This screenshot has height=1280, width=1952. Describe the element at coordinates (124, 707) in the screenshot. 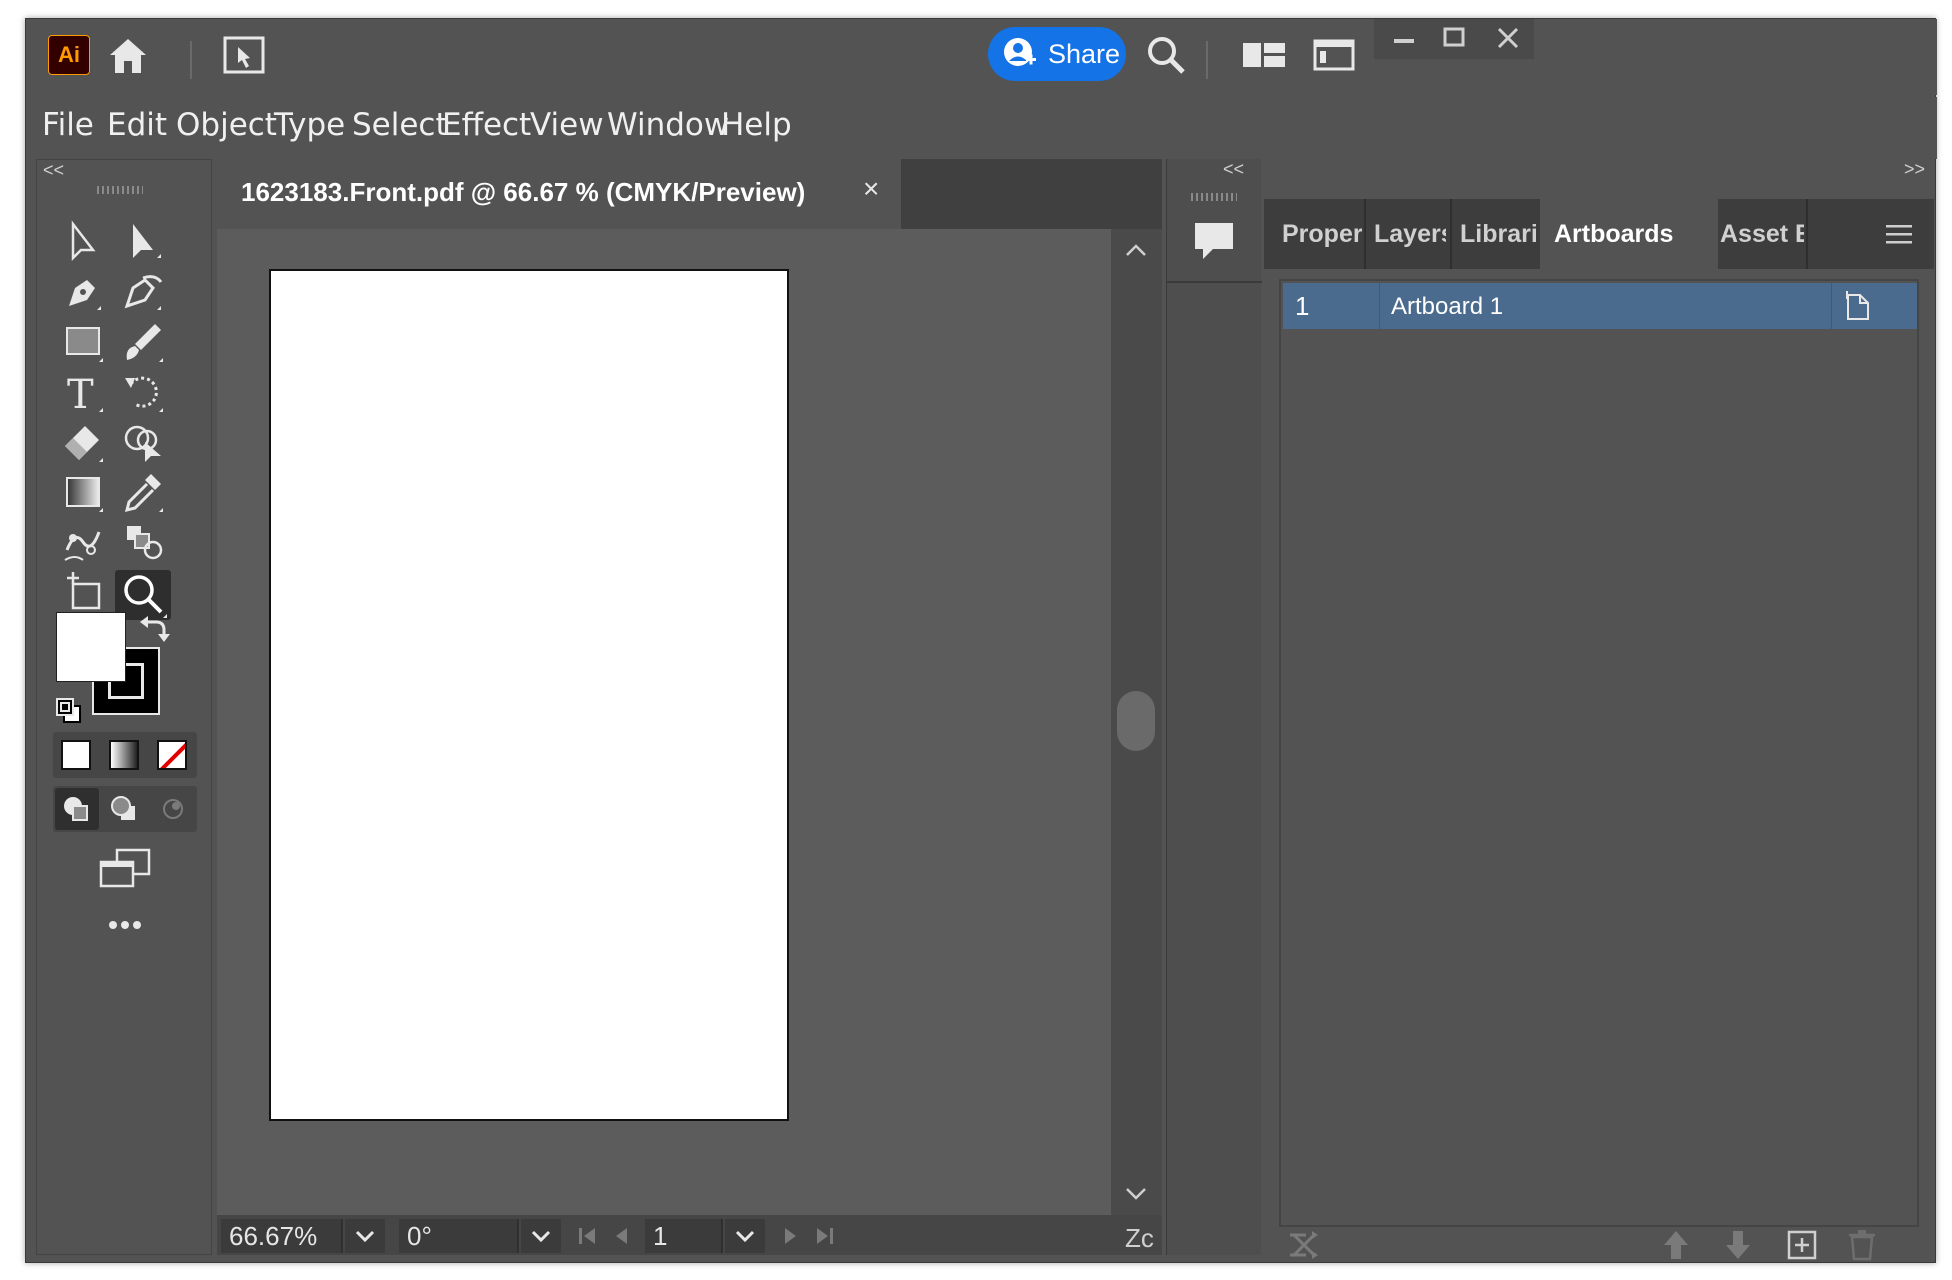

I see `tools-panel: << T` at that location.